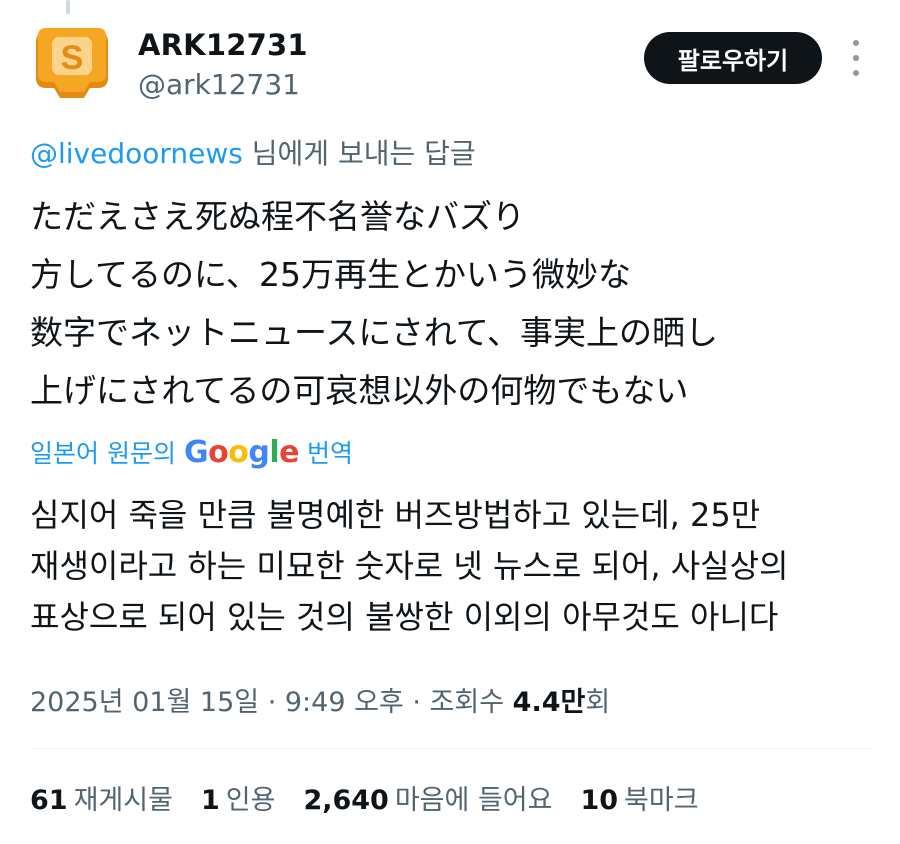 Image resolution: width=900 pixels, height=844 pixels. What do you see at coordinates (395, 515) in the screenshot?
I see `translated-line: 심지어 죽을 만큼 불명예한 버즈방법하고 있는데, 25만` at bounding box center [395, 515].